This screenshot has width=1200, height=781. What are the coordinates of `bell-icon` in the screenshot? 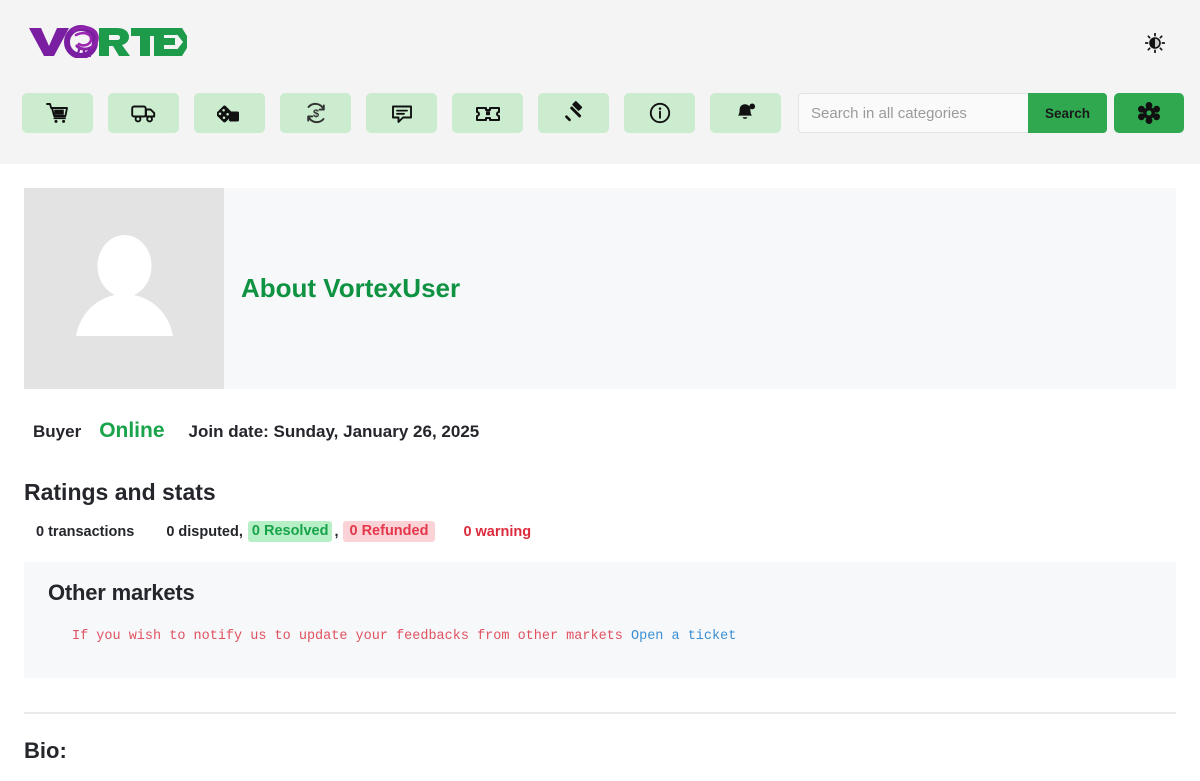 It's located at (746, 111).